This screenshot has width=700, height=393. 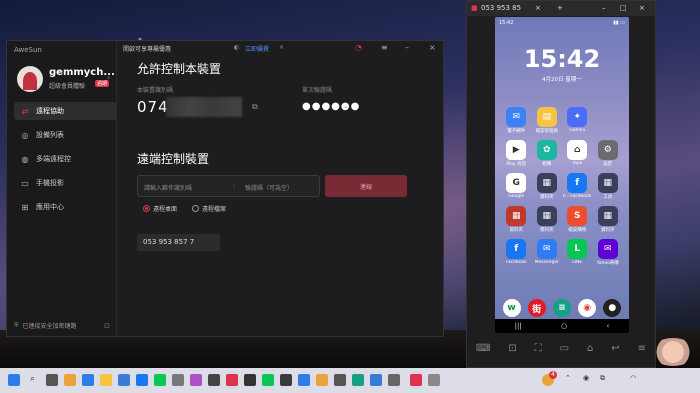 I want to click on close-tab-icon: ×, so click(x=538, y=8).